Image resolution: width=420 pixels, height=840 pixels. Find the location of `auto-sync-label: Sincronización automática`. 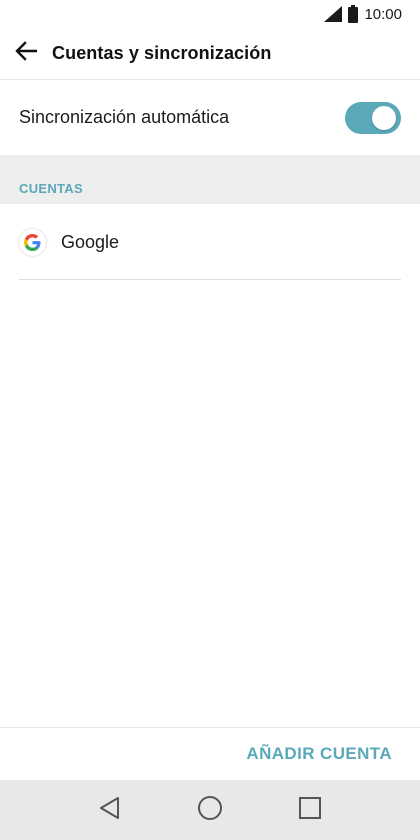

auto-sync-label: Sincronización automática is located at coordinates (124, 117).